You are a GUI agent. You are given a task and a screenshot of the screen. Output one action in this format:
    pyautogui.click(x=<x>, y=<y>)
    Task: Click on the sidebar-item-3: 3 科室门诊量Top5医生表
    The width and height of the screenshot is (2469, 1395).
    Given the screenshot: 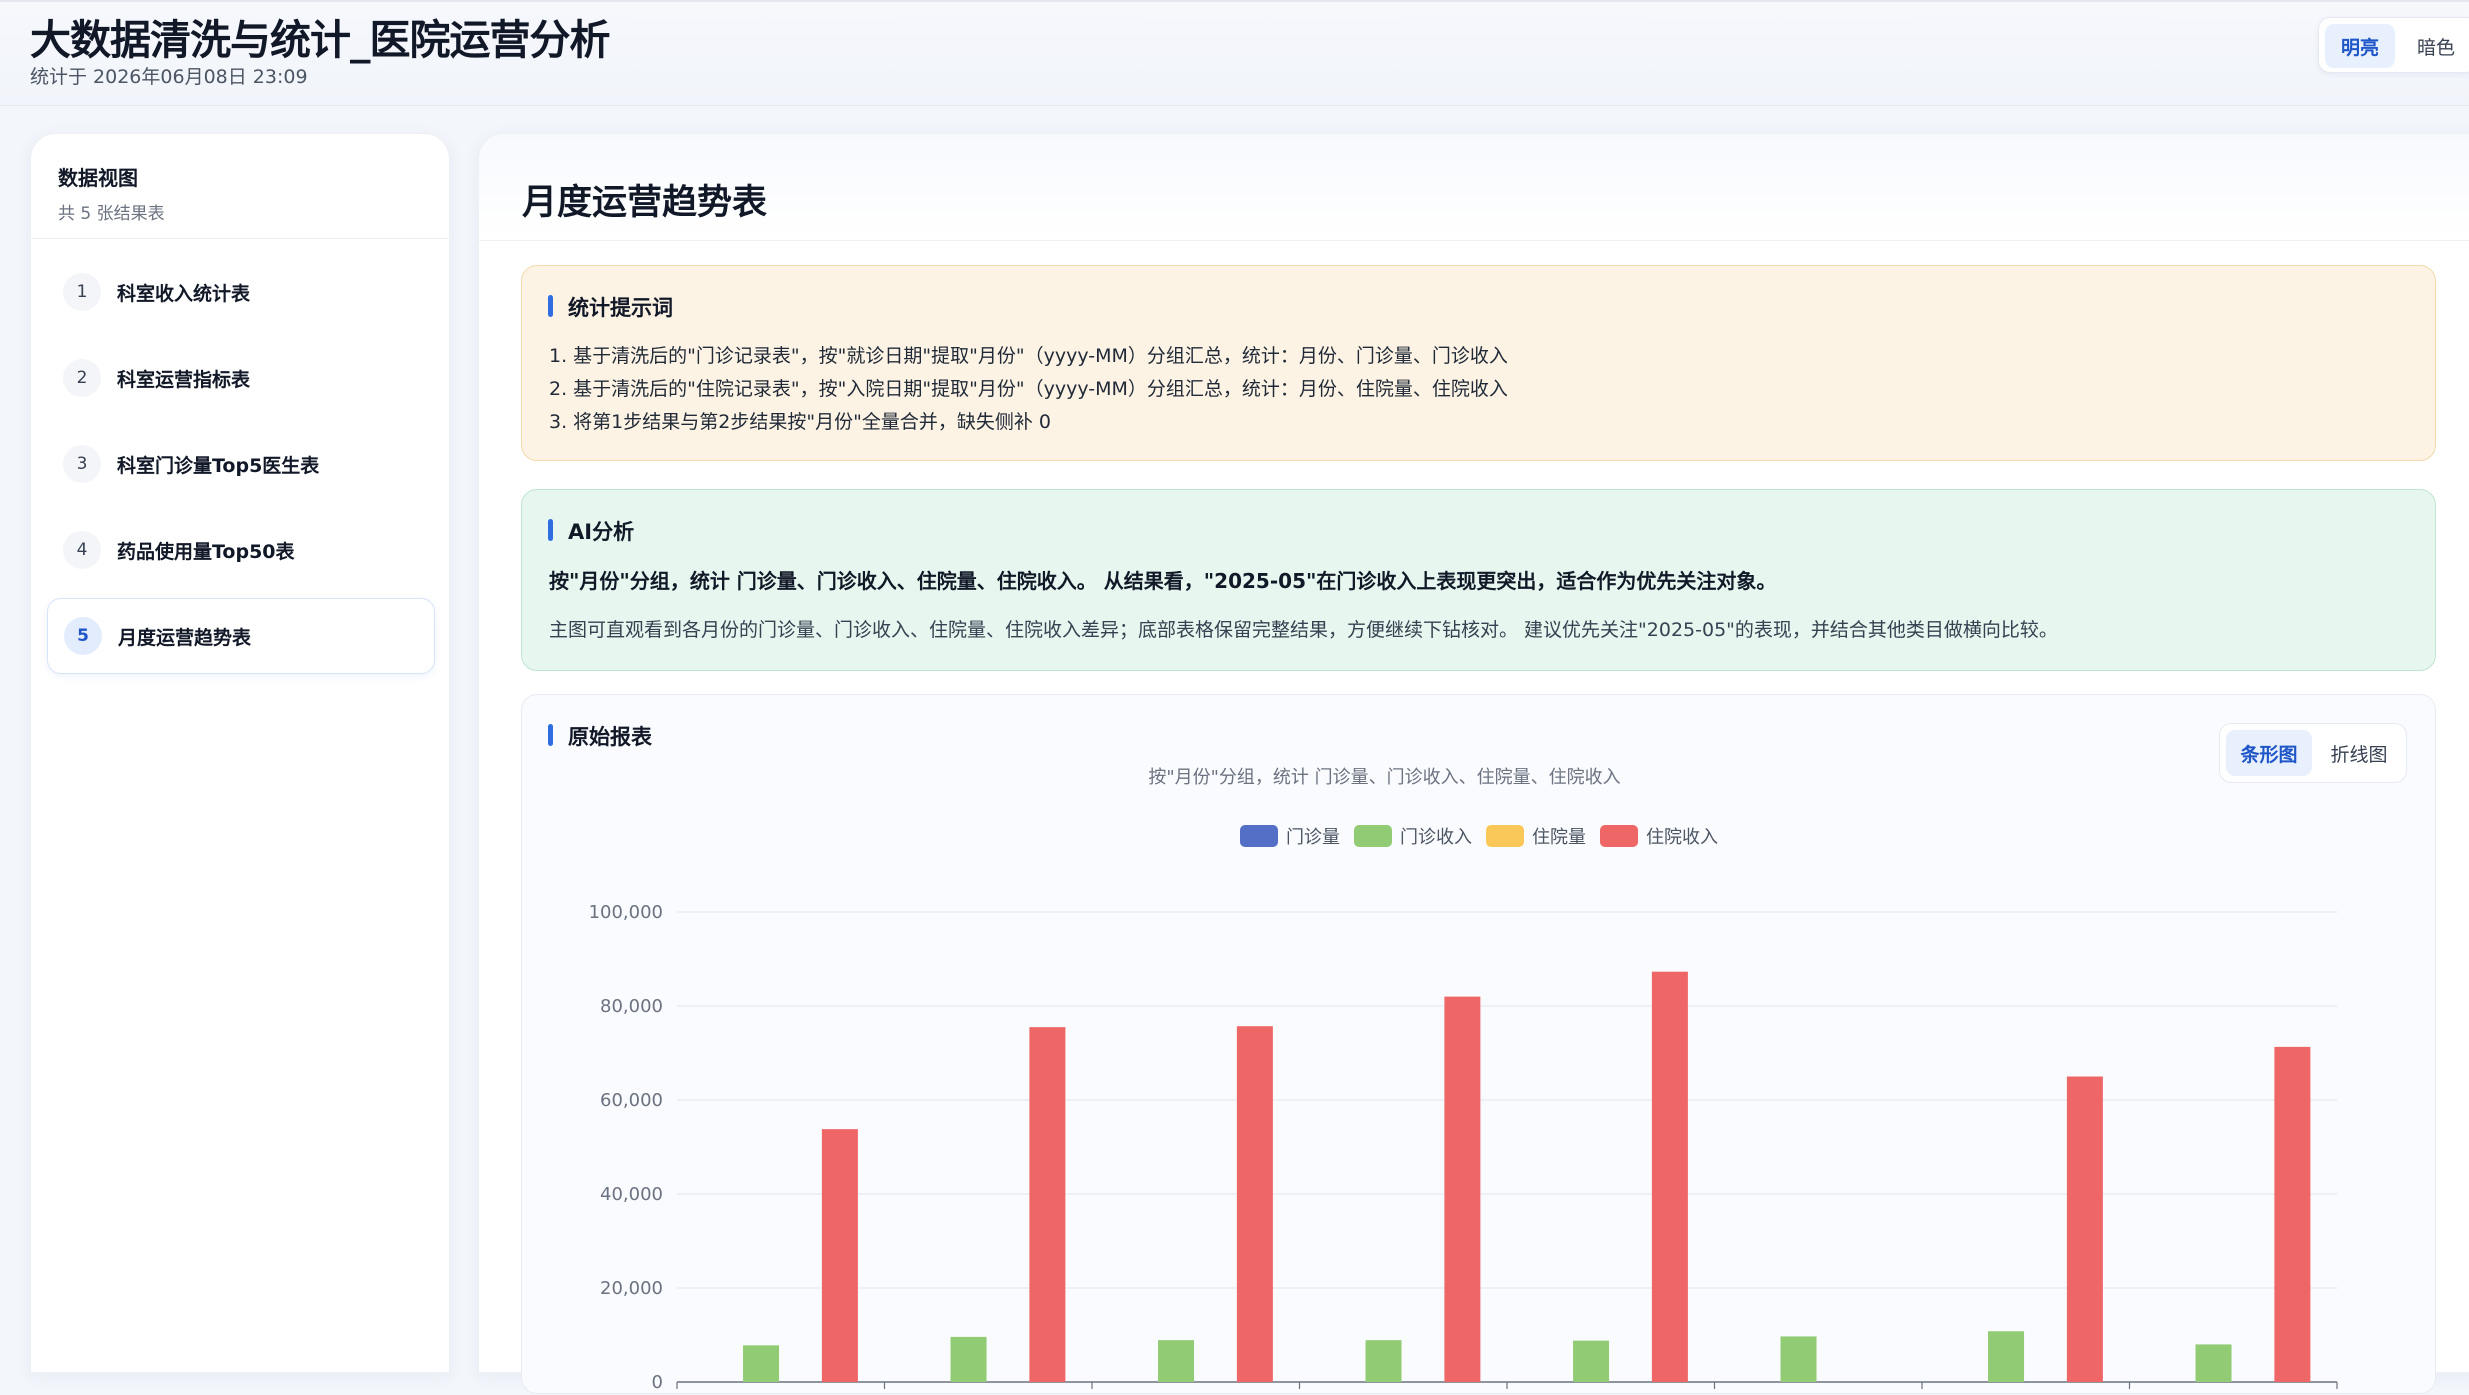 What is the action you would take?
    pyautogui.click(x=241, y=464)
    